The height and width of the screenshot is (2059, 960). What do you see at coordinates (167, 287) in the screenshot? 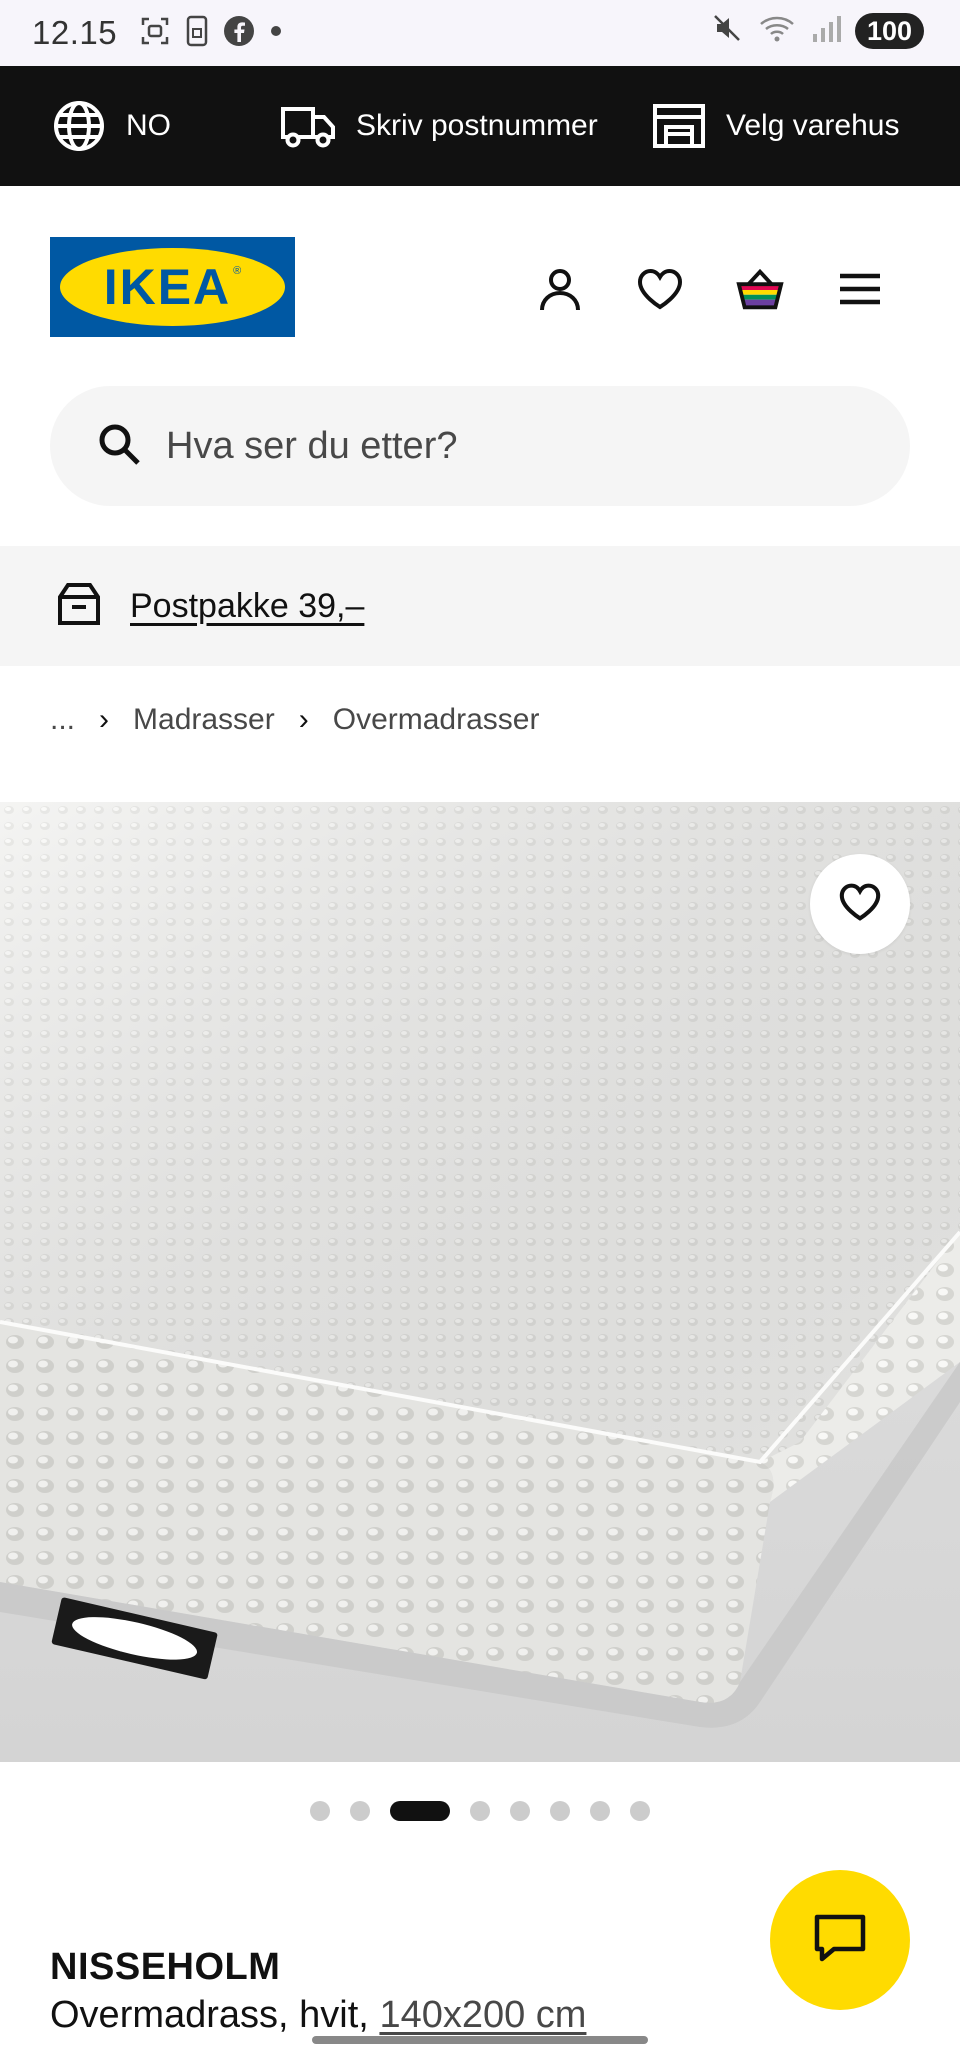
I see `logo-text: IKEA` at bounding box center [167, 287].